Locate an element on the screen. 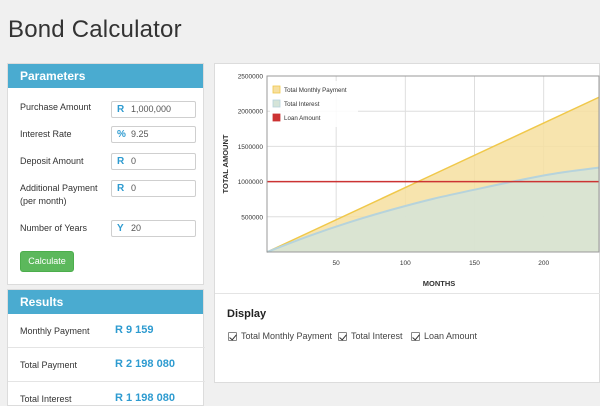 Image resolution: width=600 pixels, height=406 pixels. result-row-total-payment: Total Payment R 2 198 080 is located at coordinates (106, 365).